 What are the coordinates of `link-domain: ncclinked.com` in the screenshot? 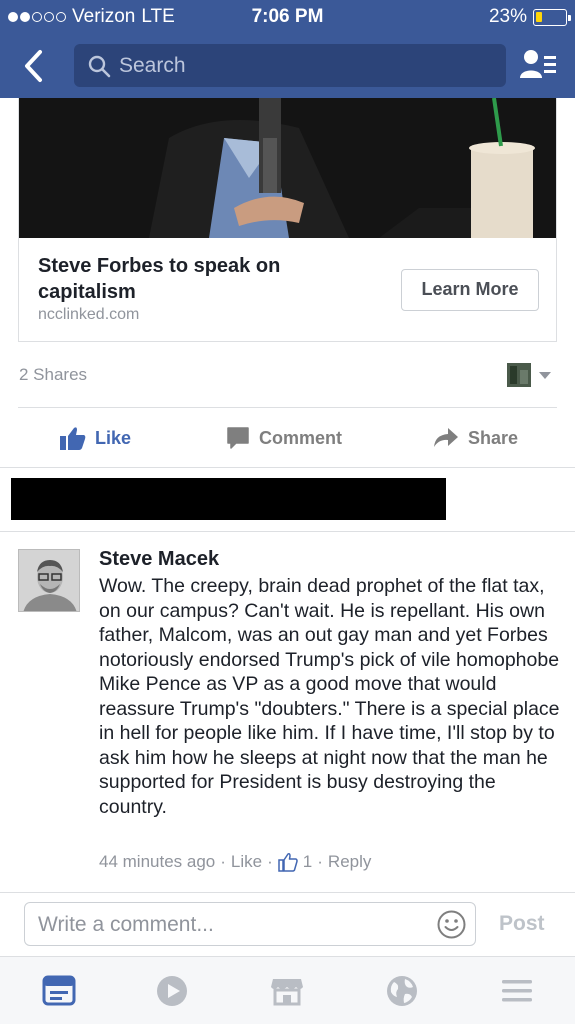 It's located at (89, 314).